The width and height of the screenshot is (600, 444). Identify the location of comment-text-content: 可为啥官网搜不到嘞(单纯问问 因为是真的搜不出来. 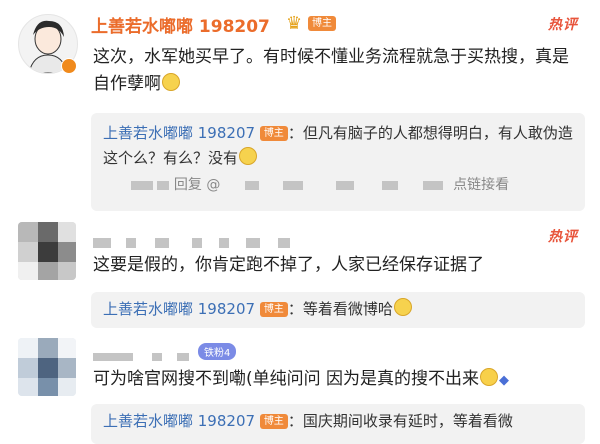
(286, 379).